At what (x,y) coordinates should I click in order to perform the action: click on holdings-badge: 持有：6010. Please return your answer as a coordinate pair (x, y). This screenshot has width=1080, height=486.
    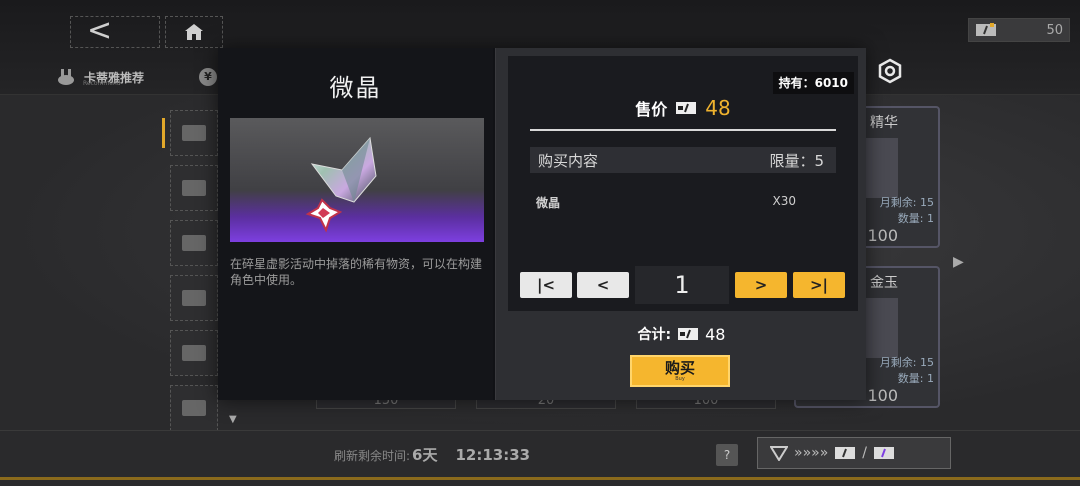
    Looking at the image, I should click on (813, 83).